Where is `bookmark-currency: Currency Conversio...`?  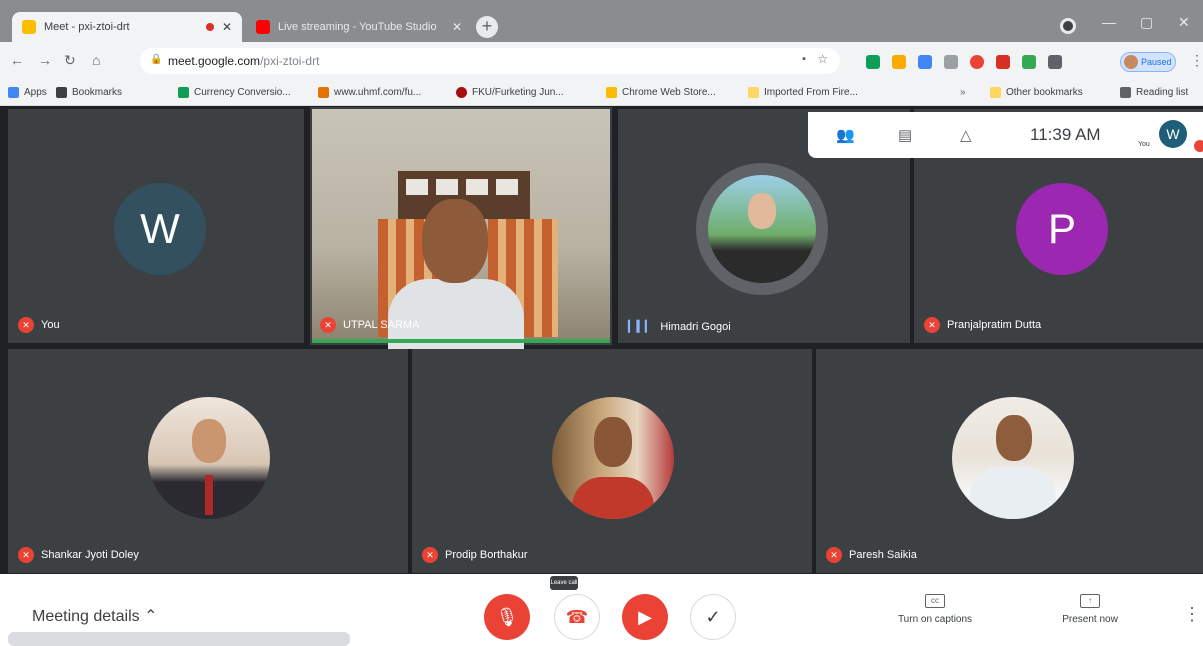 bookmark-currency: Currency Conversio... is located at coordinates (234, 92).